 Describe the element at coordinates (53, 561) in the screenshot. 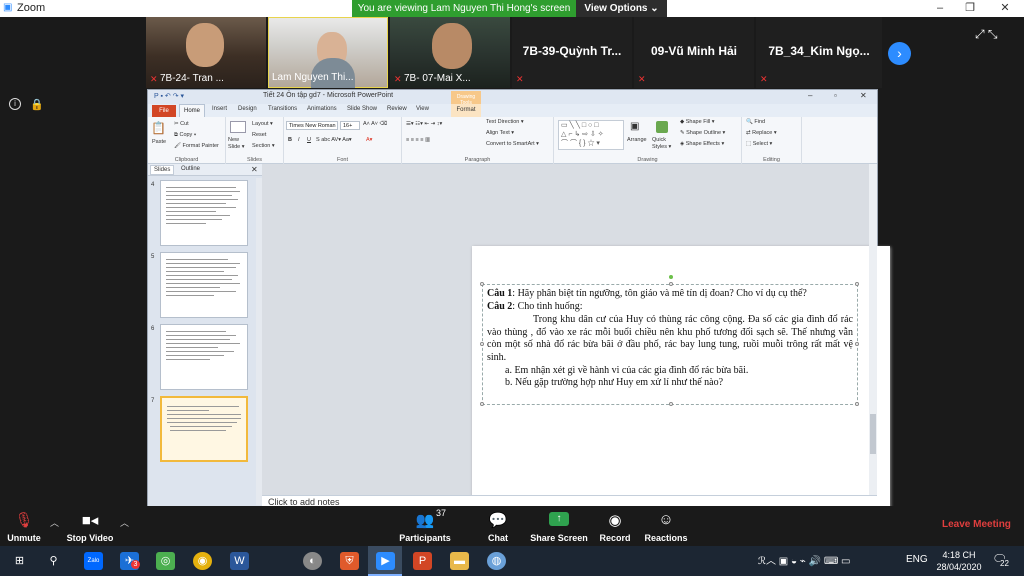

I see `search-icon: ⚲` at that location.